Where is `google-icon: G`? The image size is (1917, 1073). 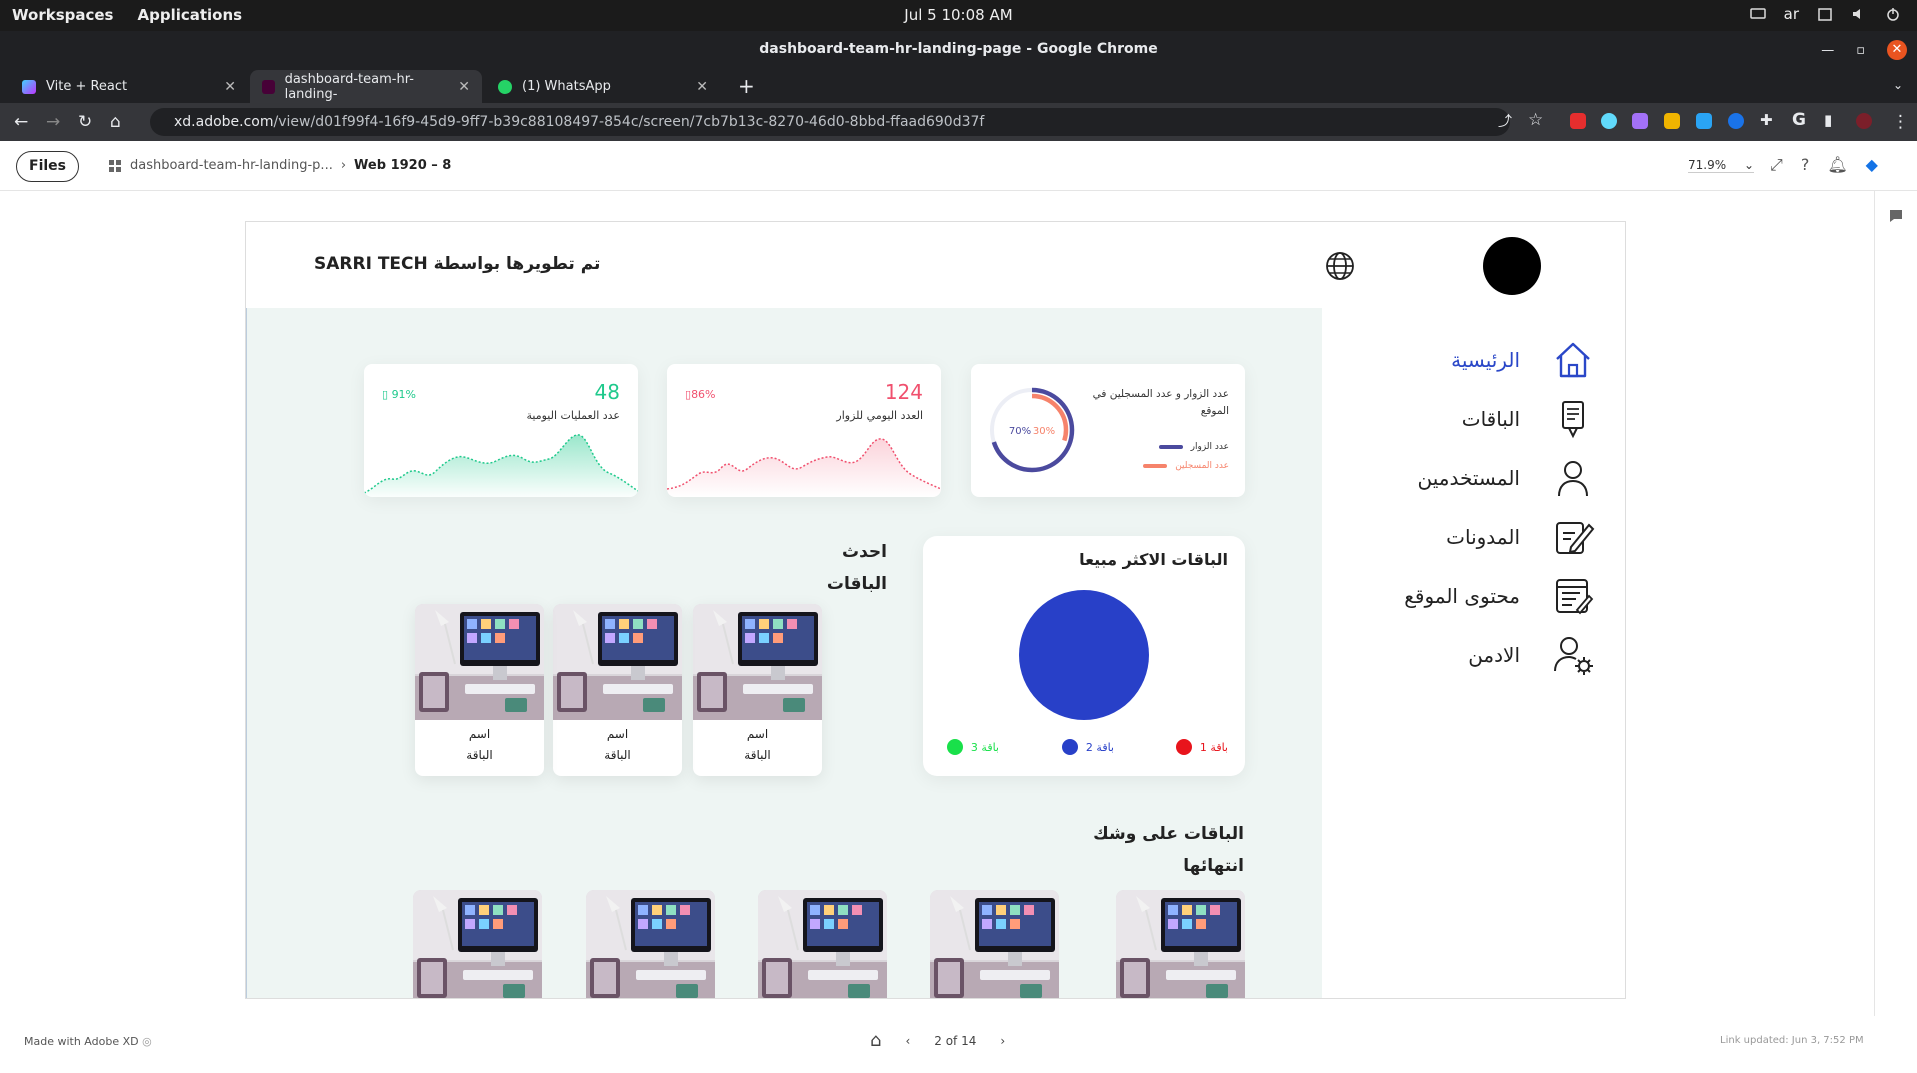 google-icon: G is located at coordinates (1799, 120).